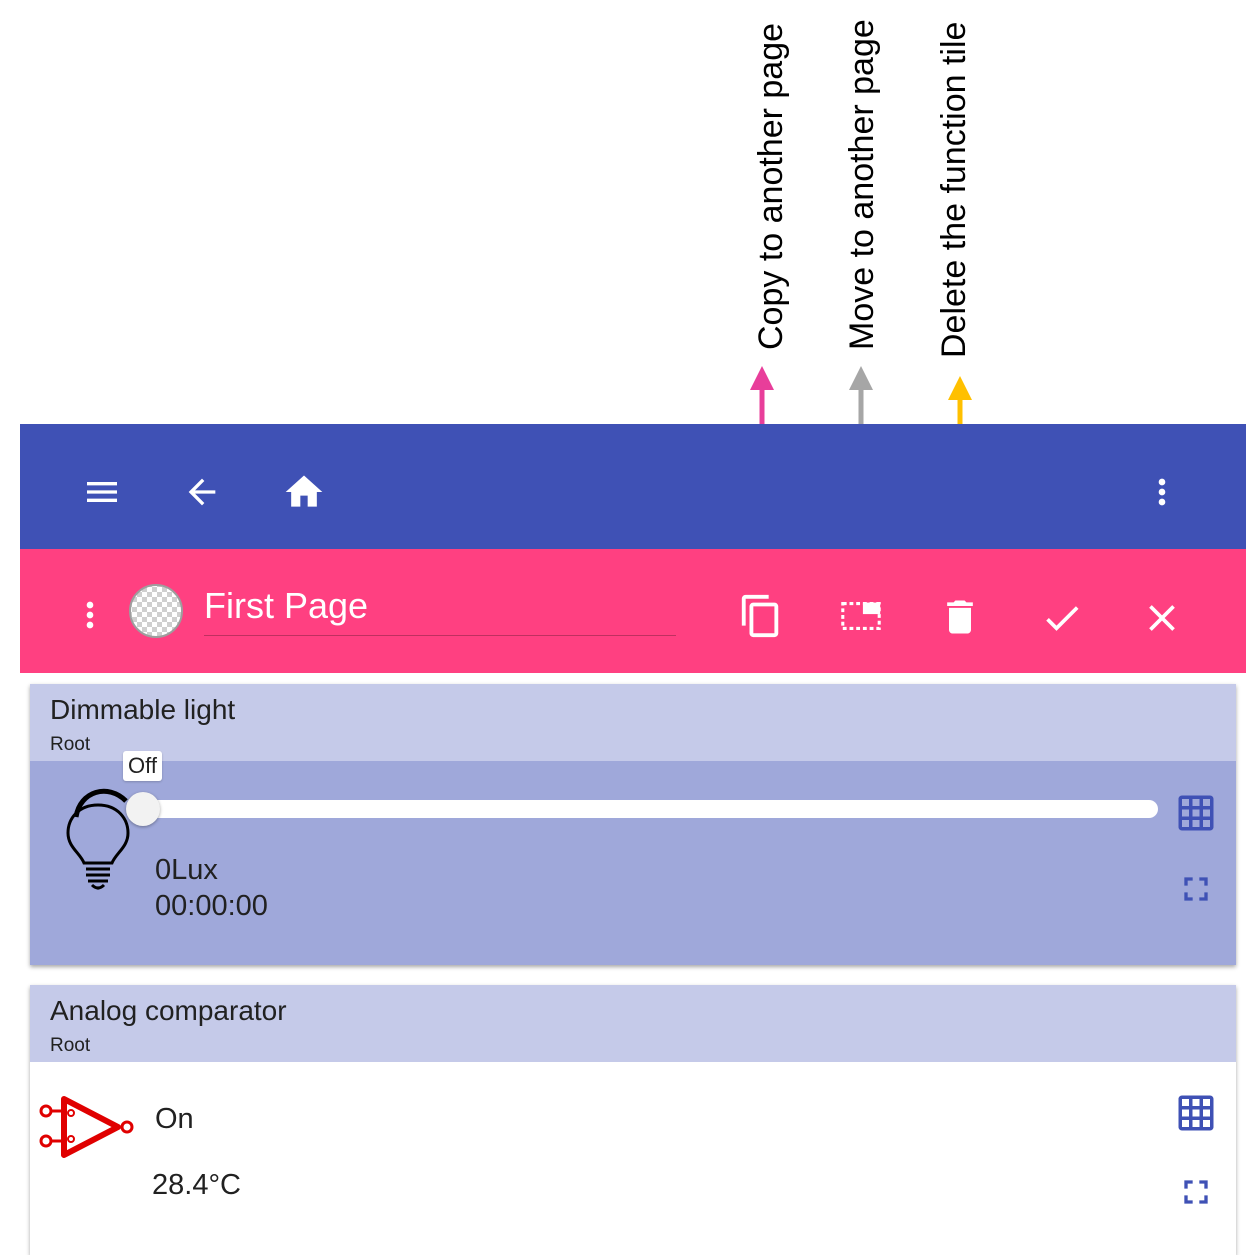 Image resolution: width=1256 pixels, height=1255 pixels. What do you see at coordinates (304, 492) in the screenshot?
I see `home-icon` at bounding box center [304, 492].